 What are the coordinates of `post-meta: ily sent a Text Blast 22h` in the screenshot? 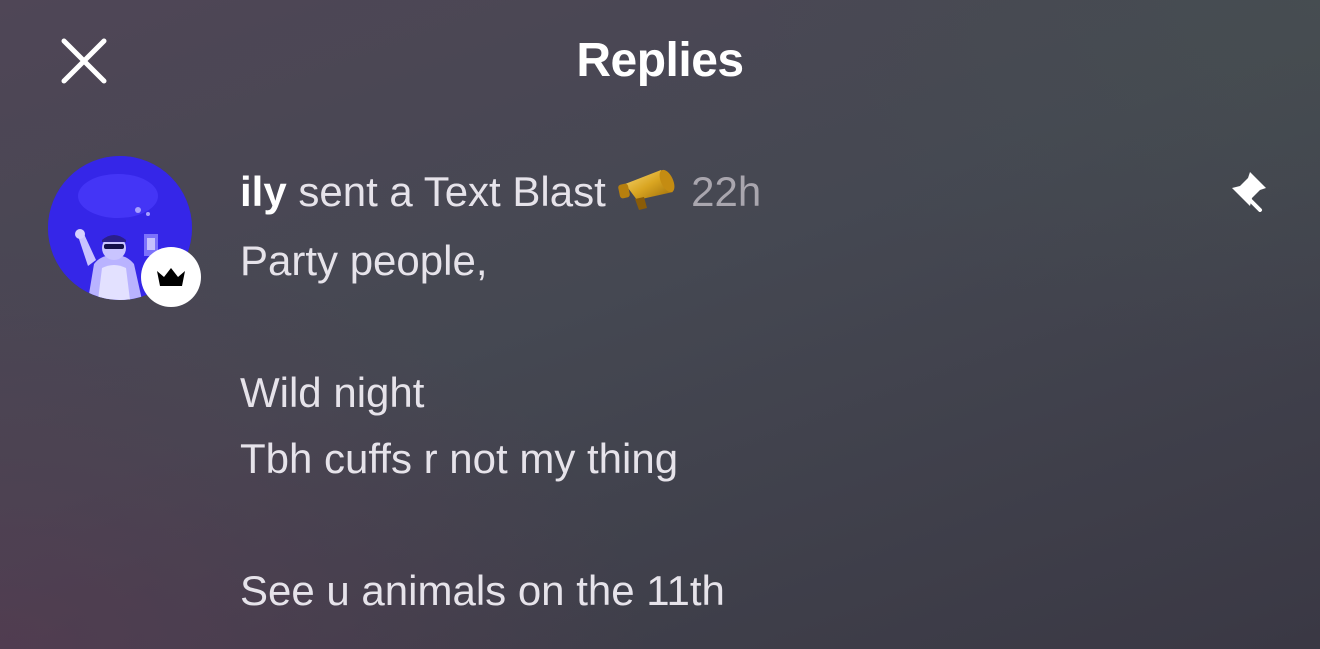 It's located at (500, 190).